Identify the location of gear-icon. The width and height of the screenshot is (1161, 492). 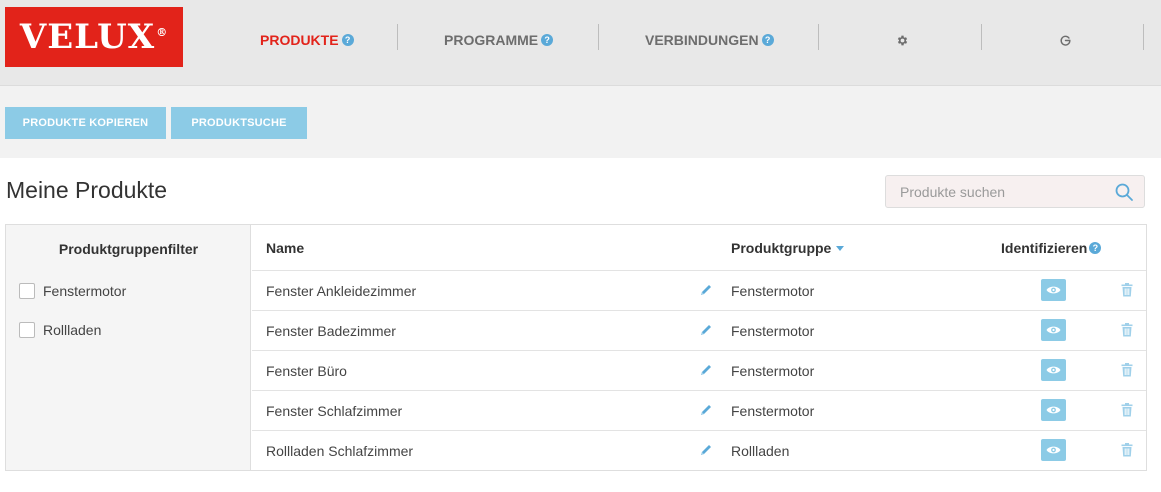
(902, 40).